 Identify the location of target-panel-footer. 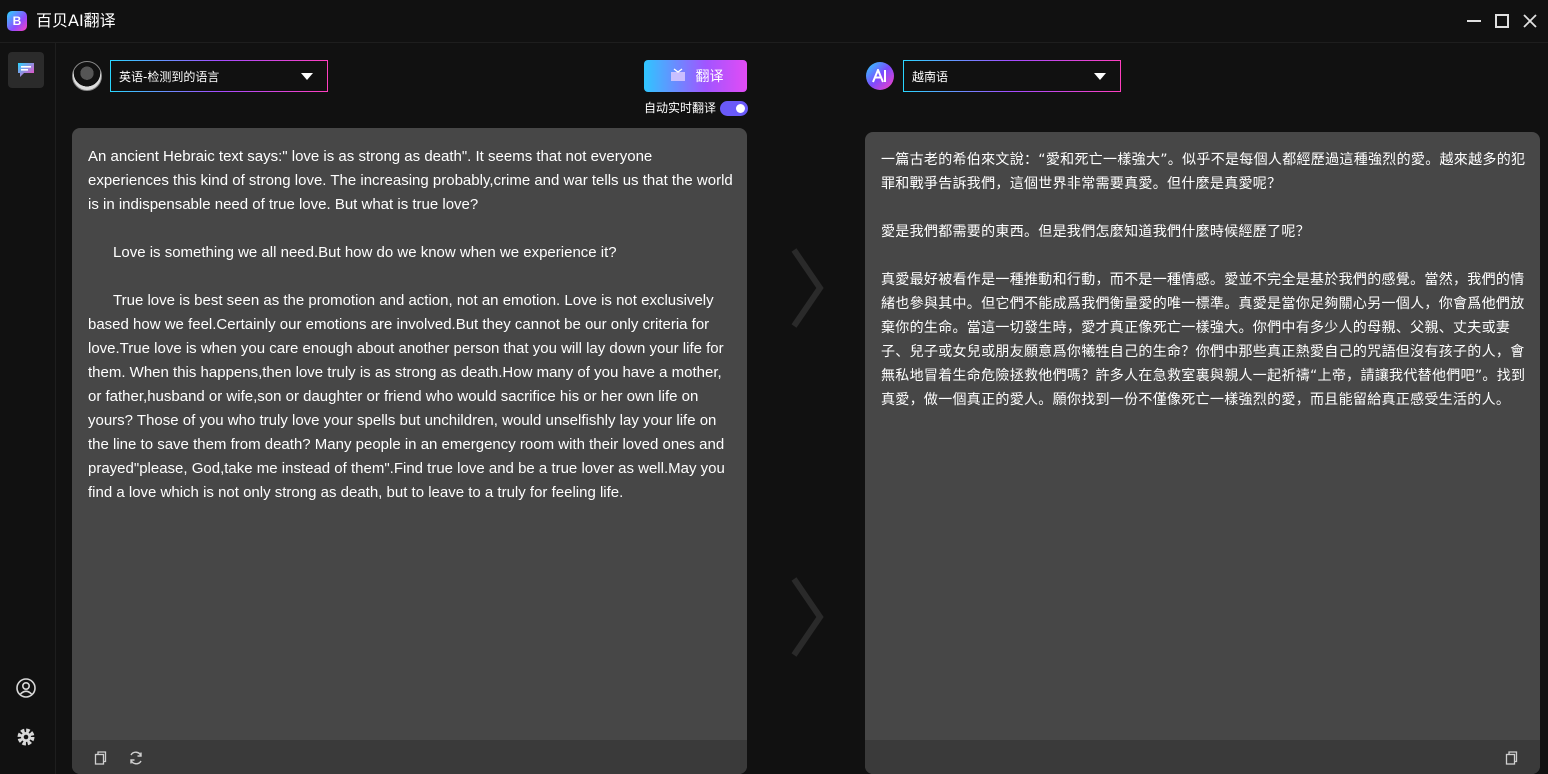
(1202, 757).